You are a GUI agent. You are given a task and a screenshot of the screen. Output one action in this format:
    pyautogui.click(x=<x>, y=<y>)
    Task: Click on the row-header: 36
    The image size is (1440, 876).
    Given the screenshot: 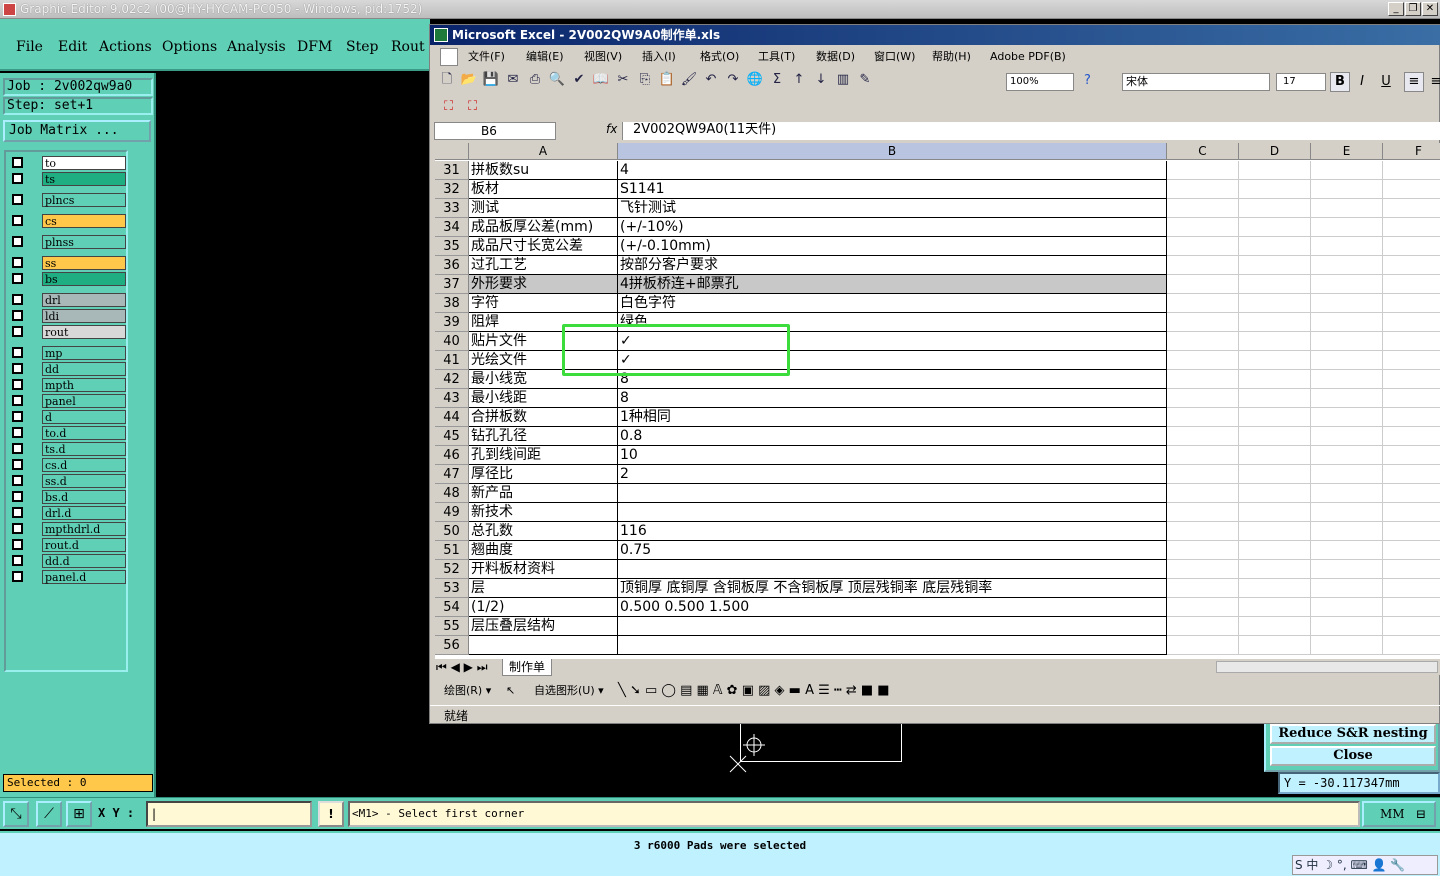 What is the action you would take?
    pyautogui.click(x=452, y=265)
    